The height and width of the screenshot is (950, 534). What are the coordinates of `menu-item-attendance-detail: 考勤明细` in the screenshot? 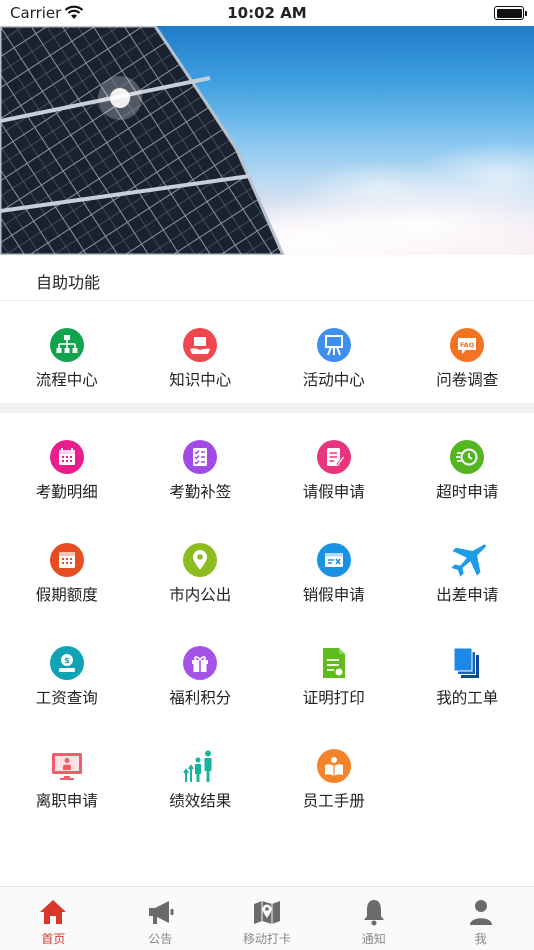 It's located at (67, 464).